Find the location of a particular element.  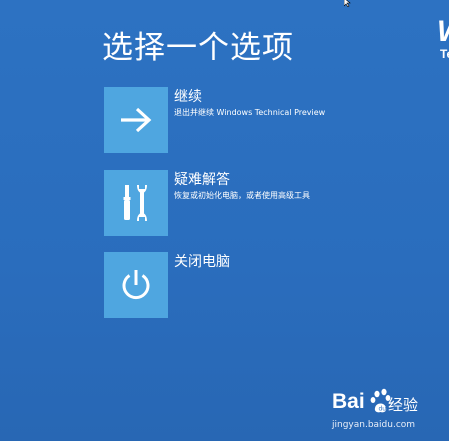

tools-icon is located at coordinates (135, 203).